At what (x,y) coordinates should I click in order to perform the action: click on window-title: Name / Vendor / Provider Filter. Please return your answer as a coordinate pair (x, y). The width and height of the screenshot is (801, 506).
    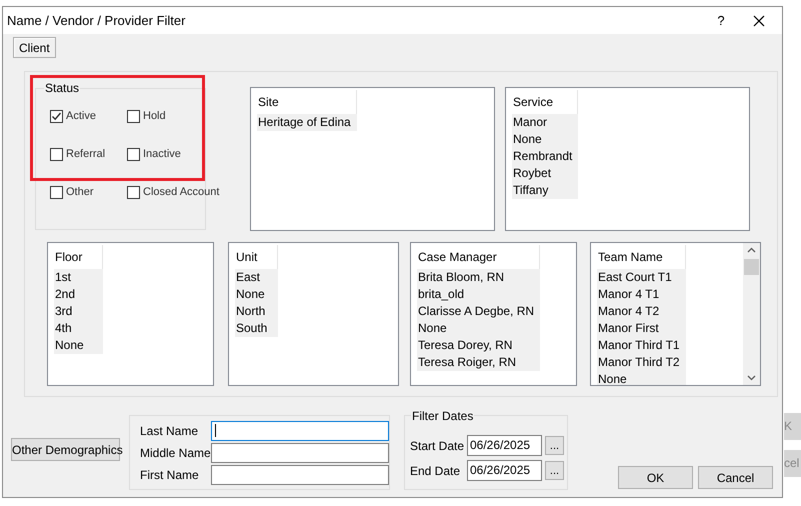
    Looking at the image, I should click on (96, 21).